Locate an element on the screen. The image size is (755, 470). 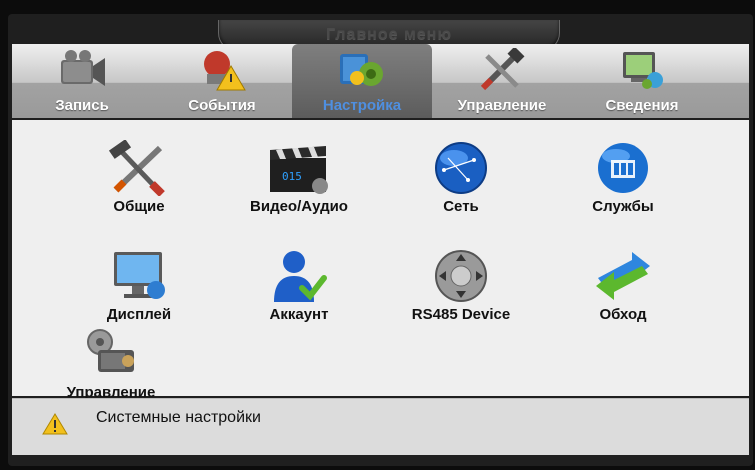
menu-item-general-label: Общие is located at coordinates (139, 206).